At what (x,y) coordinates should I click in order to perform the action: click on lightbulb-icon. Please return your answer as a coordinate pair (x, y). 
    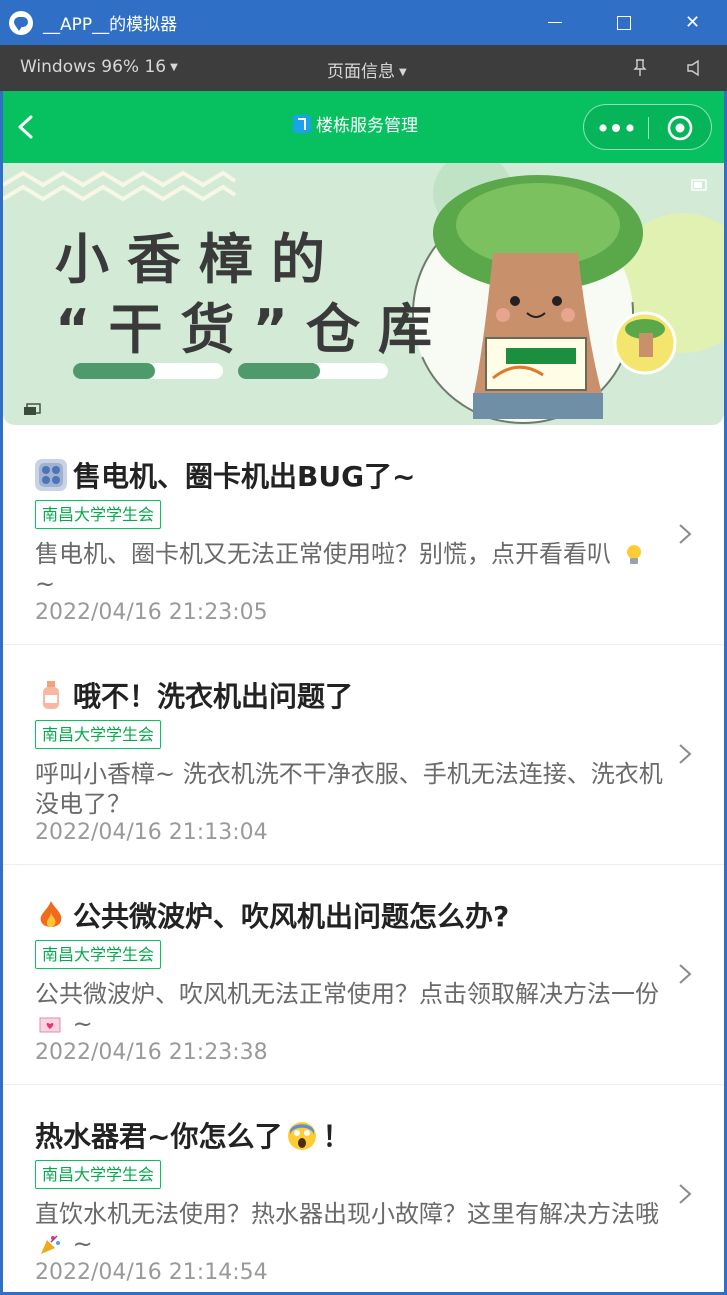
    Looking at the image, I should click on (633, 554).